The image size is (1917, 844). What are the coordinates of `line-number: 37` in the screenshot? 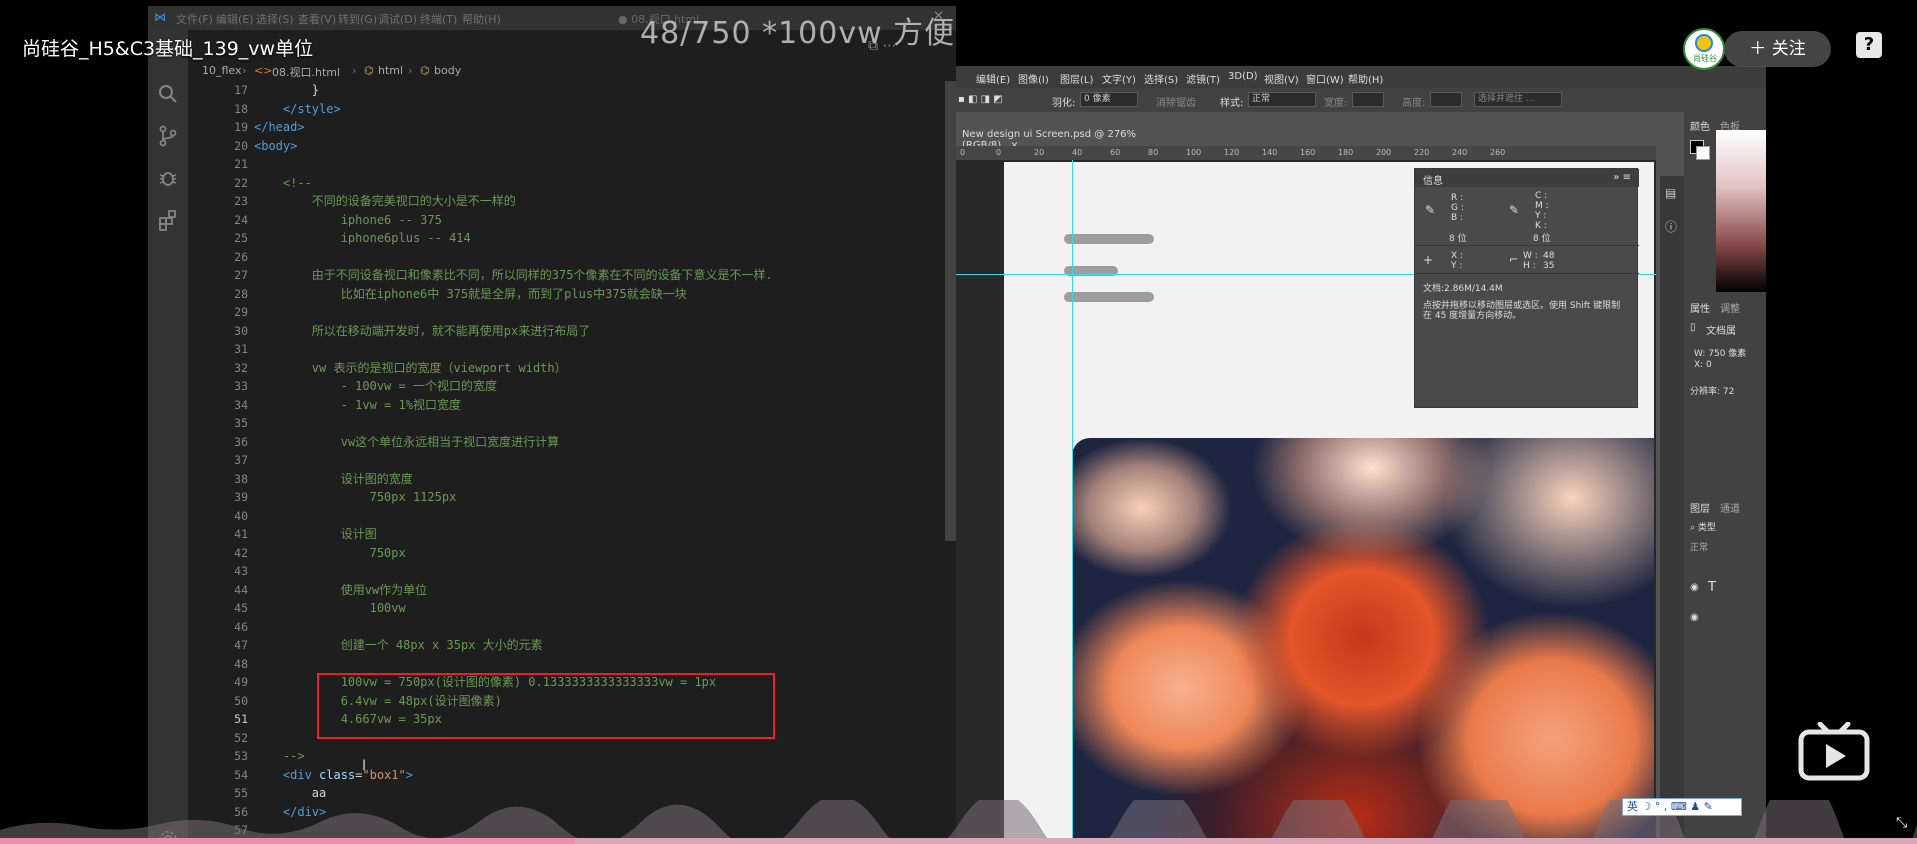 It's located at (241, 460).